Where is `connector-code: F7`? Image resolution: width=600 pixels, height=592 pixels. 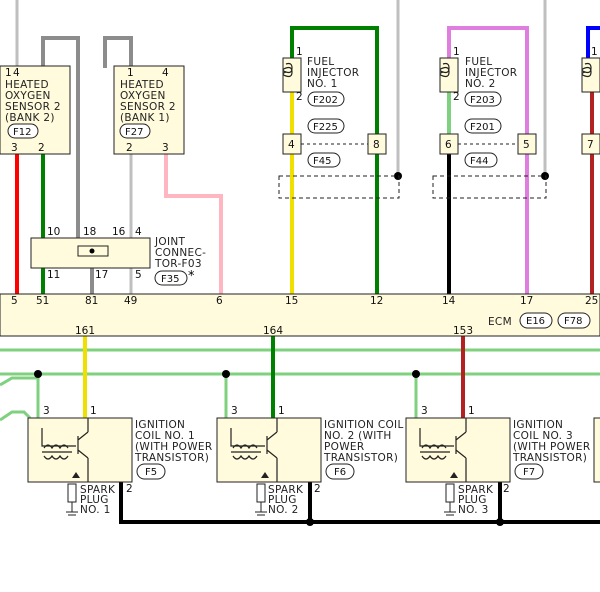
connector-code: F7 is located at coordinates (529, 472).